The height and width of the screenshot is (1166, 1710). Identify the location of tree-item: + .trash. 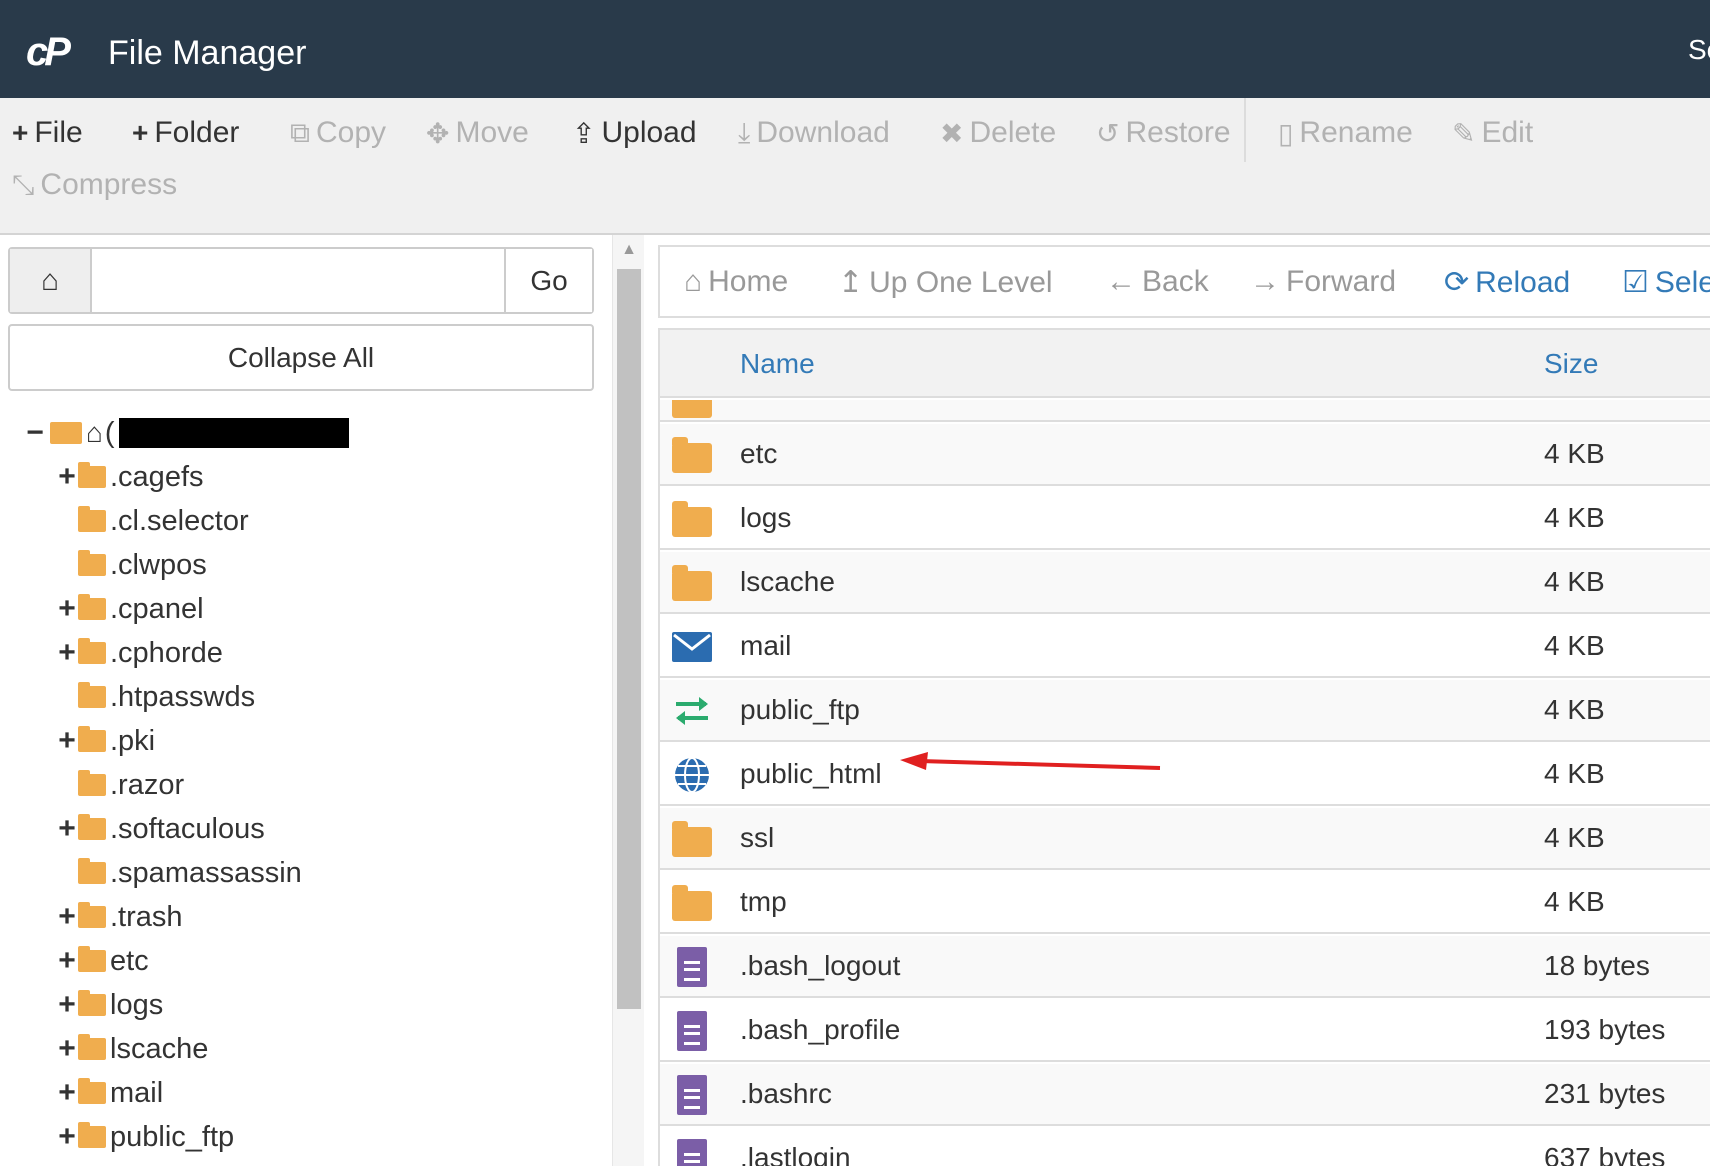
(119, 917).